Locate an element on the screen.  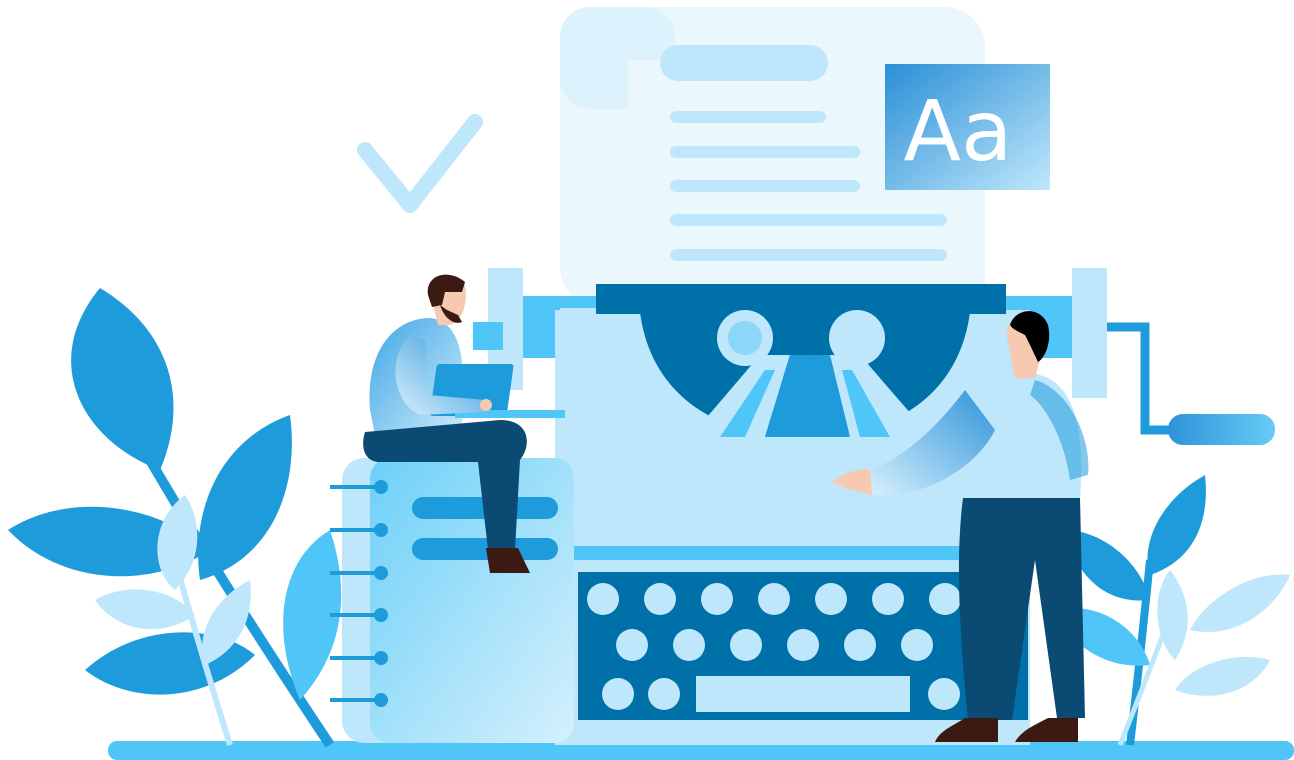
text-line-heading is located at coordinates (744, 63).